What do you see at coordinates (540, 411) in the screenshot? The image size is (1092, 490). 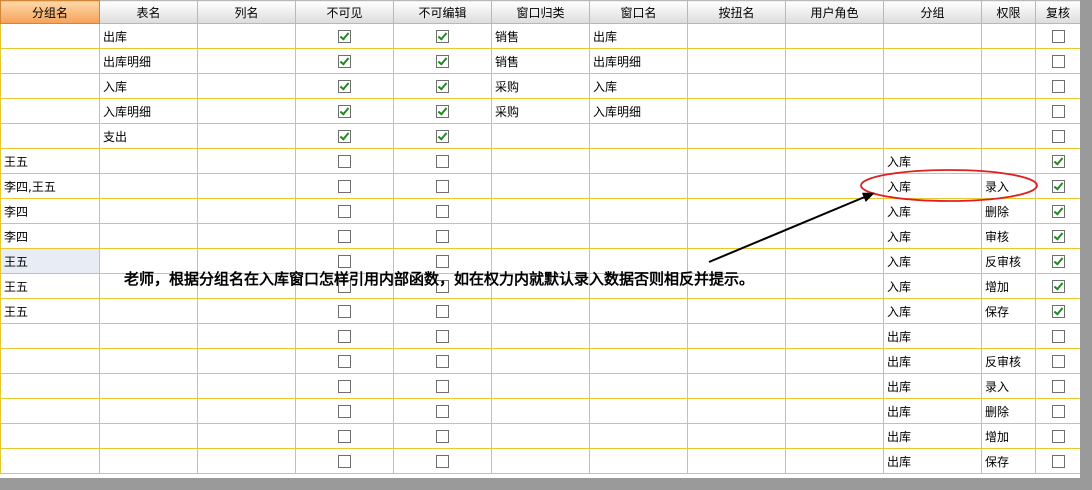 I see `table-row: 出库 删除` at bounding box center [540, 411].